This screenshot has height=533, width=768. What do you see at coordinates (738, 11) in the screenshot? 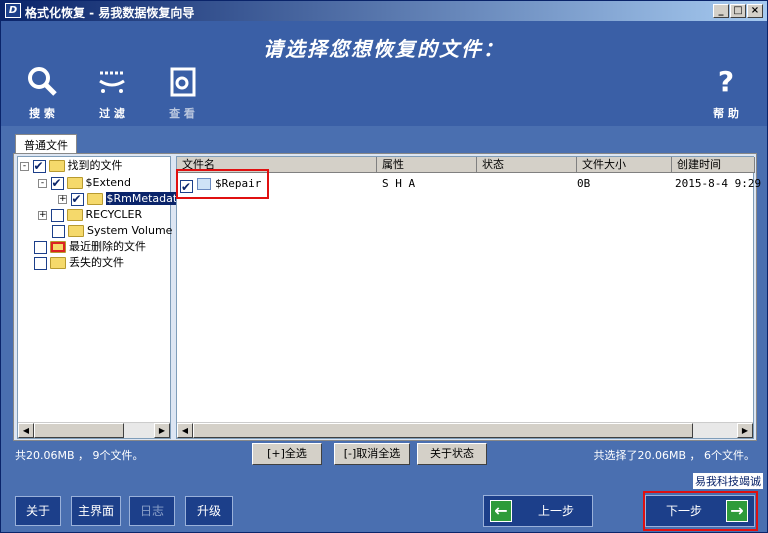
I see `maximize-button: □` at bounding box center [738, 11].